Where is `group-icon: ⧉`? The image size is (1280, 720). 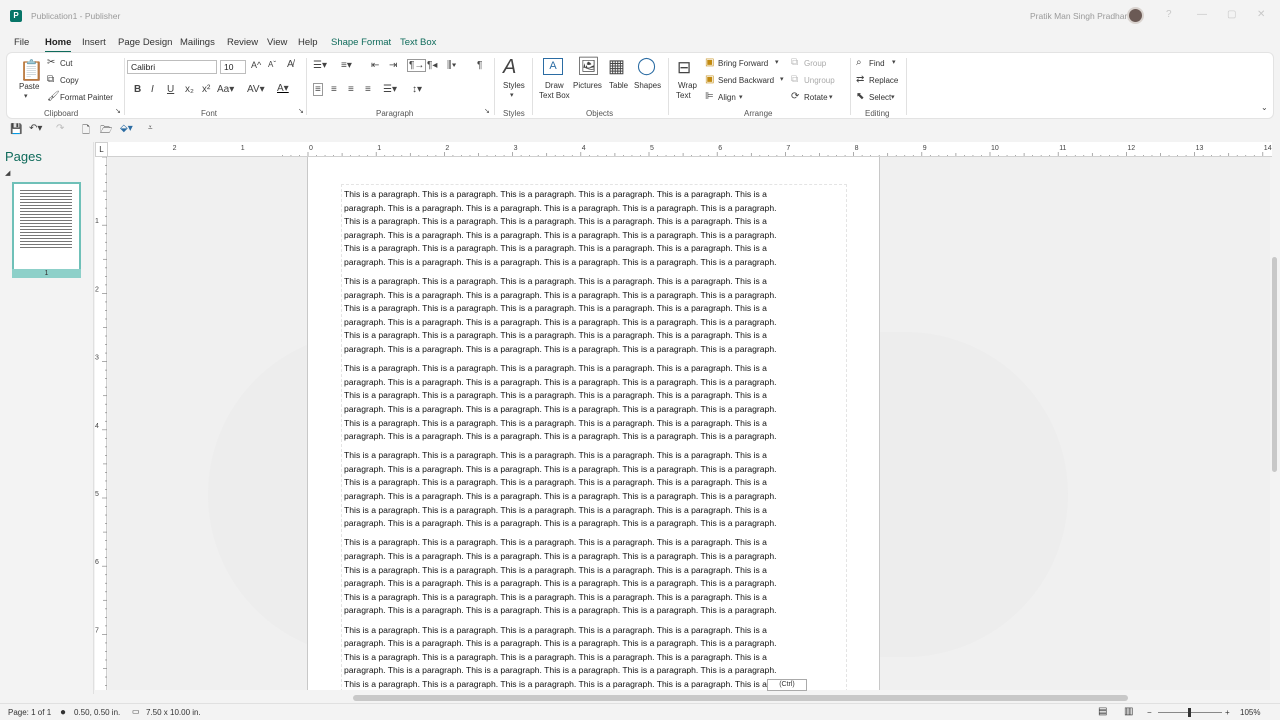
group-icon: ⧉ is located at coordinates (794, 62).